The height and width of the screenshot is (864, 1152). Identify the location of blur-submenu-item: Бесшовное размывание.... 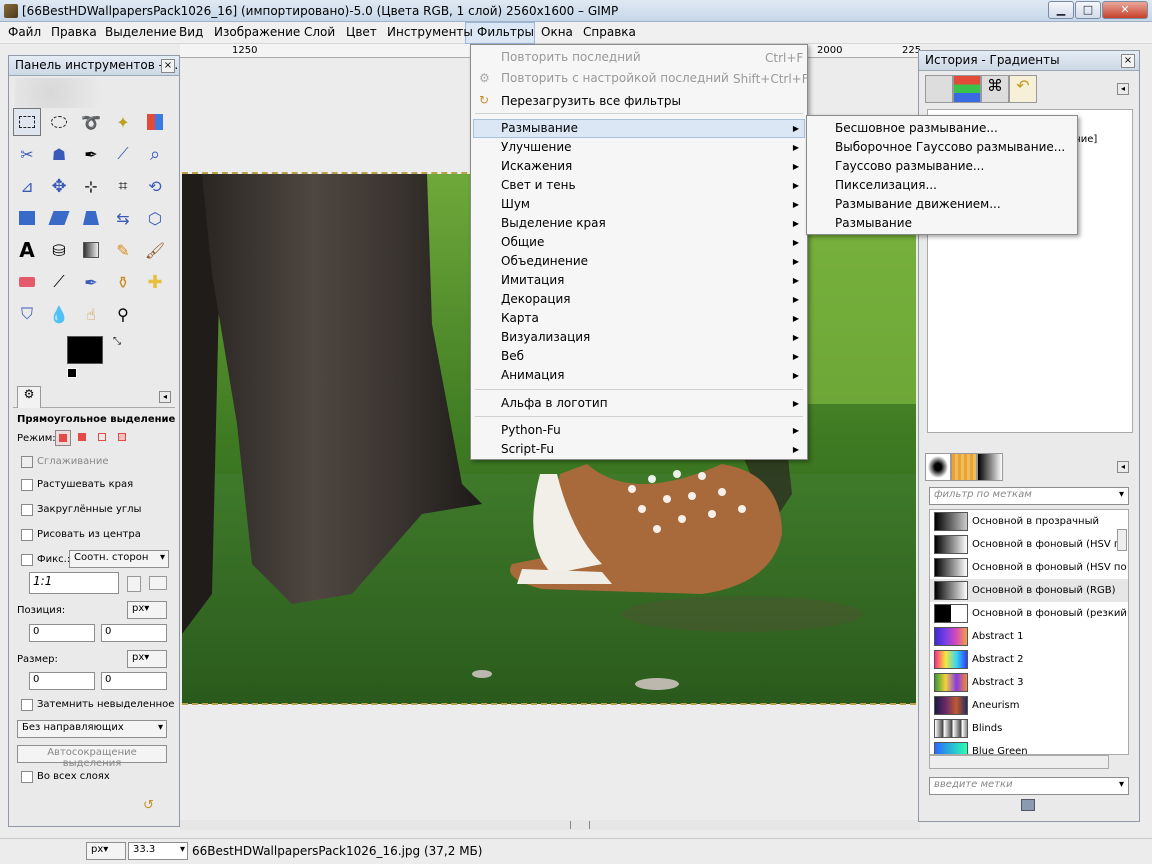
(916, 128).